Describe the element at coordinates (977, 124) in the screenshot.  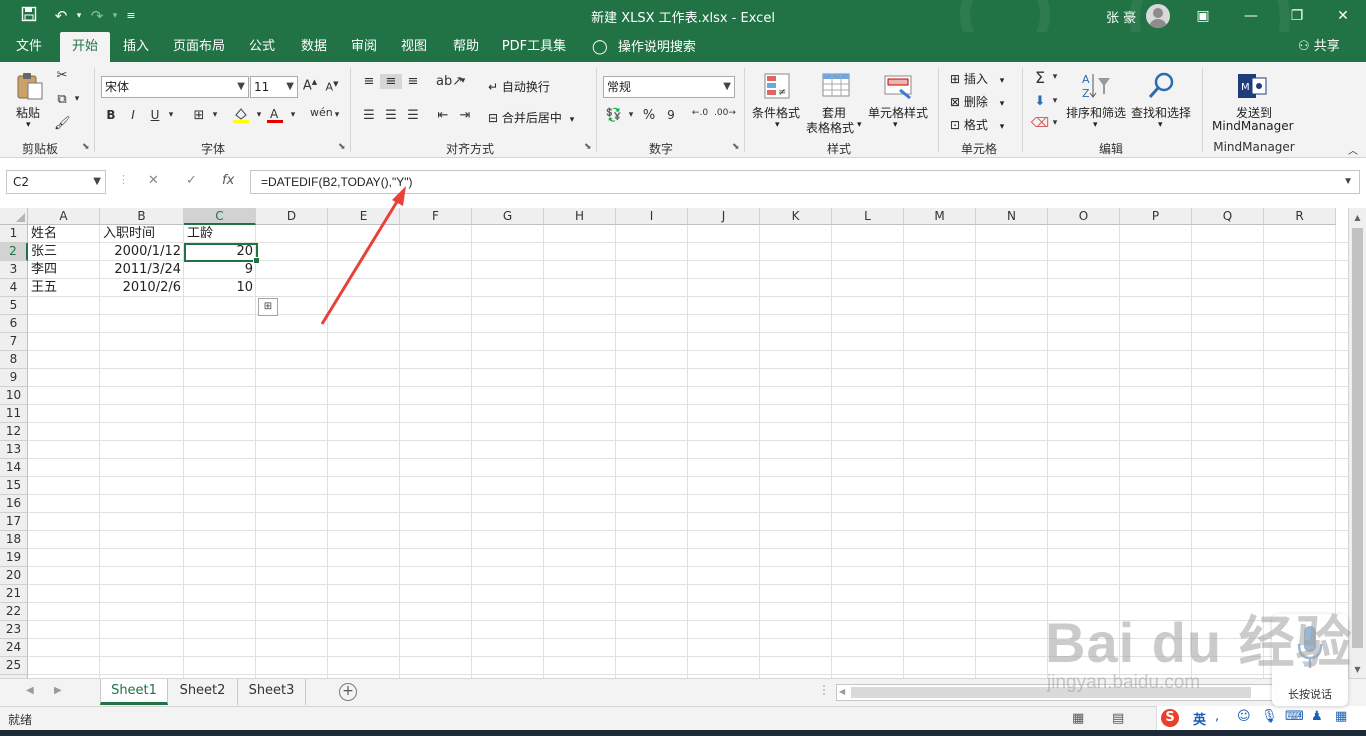
I see `format-cells-button: ⊡ 格式 ▾` at that location.